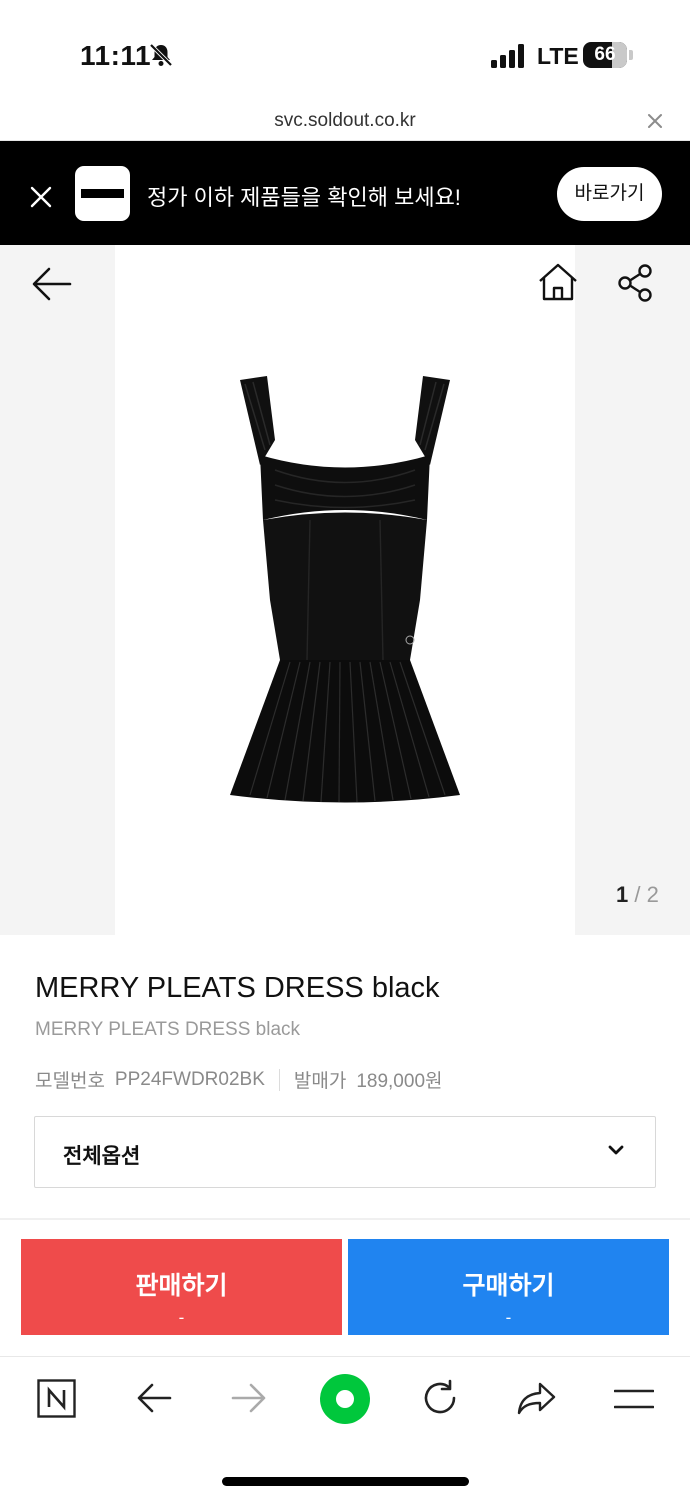 The width and height of the screenshot is (690, 1500). Describe the element at coordinates (279, 1079) in the screenshot. I see `meta-divider` at that location.